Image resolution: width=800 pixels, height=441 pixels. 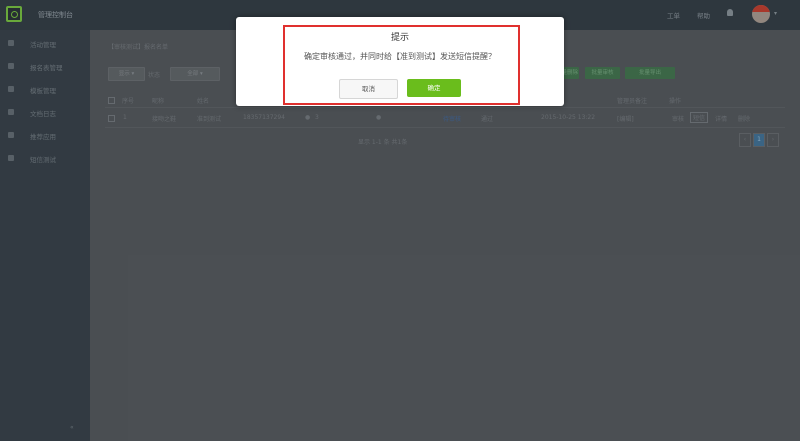 What do you see at coordinates (368, 89) in the screenshot?
I see `cancel-button: 取消` at bounding box center [368, 89].